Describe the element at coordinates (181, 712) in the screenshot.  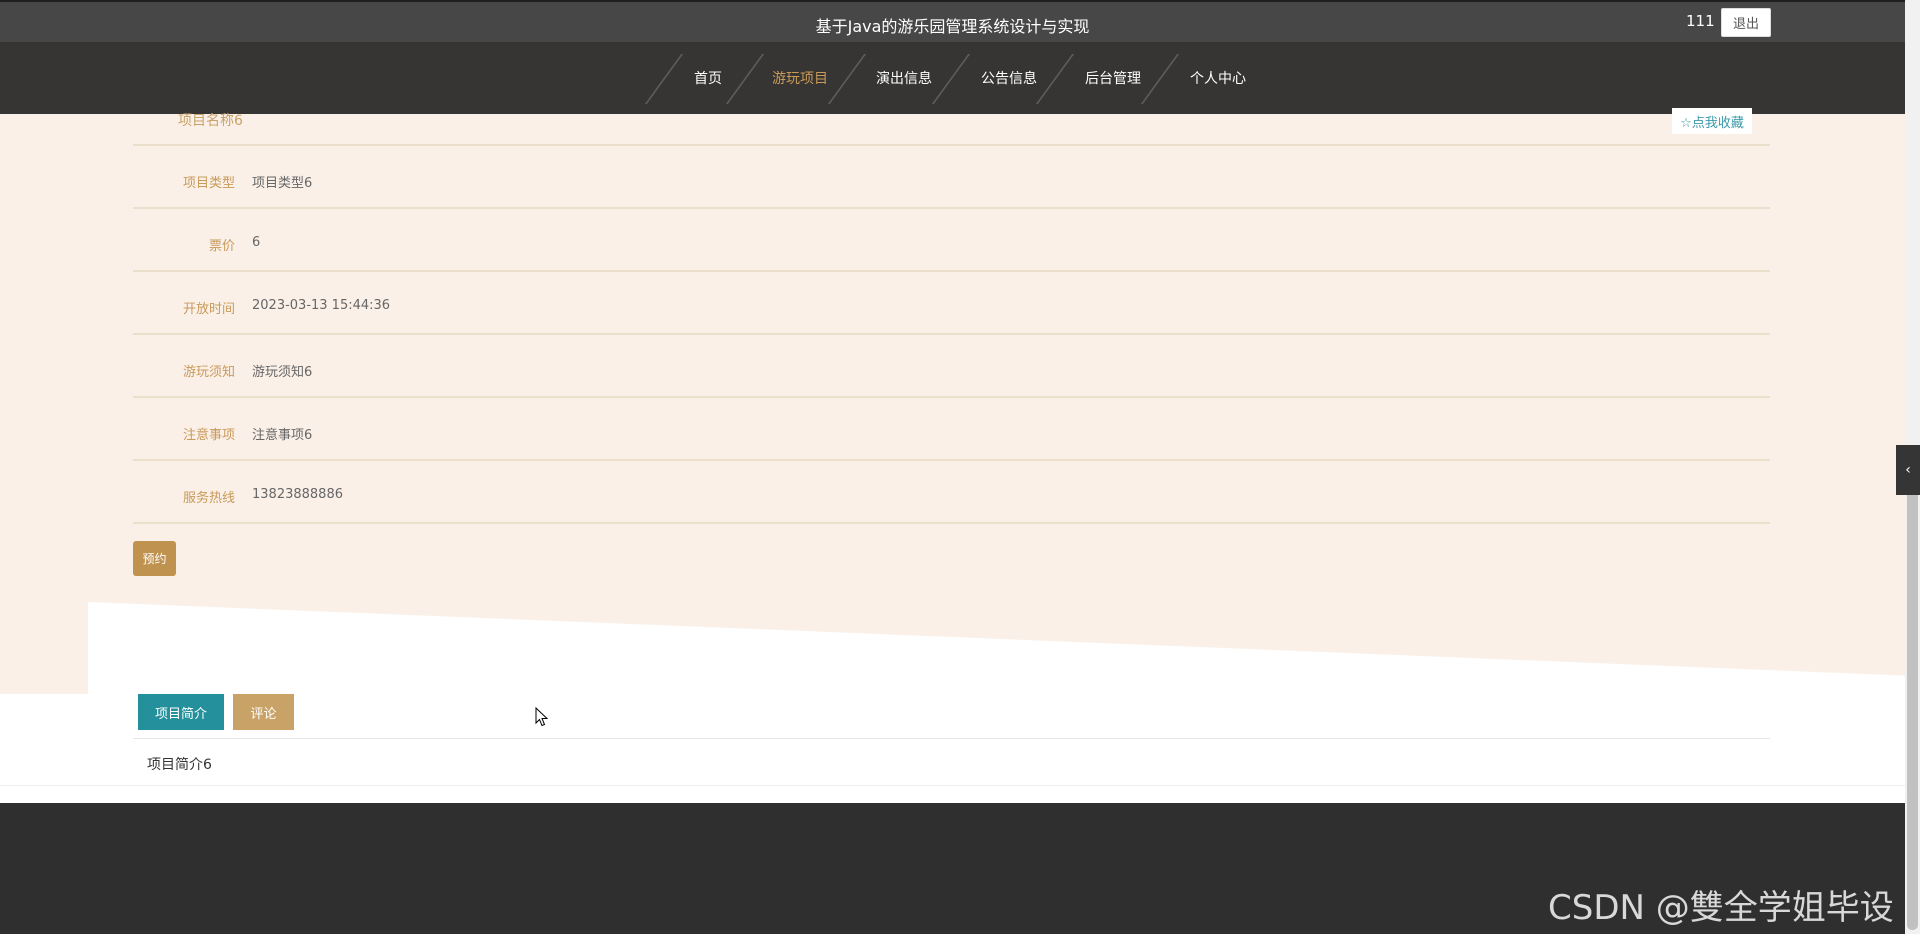
I see `tab-project-intro: 项目简介` at that location.